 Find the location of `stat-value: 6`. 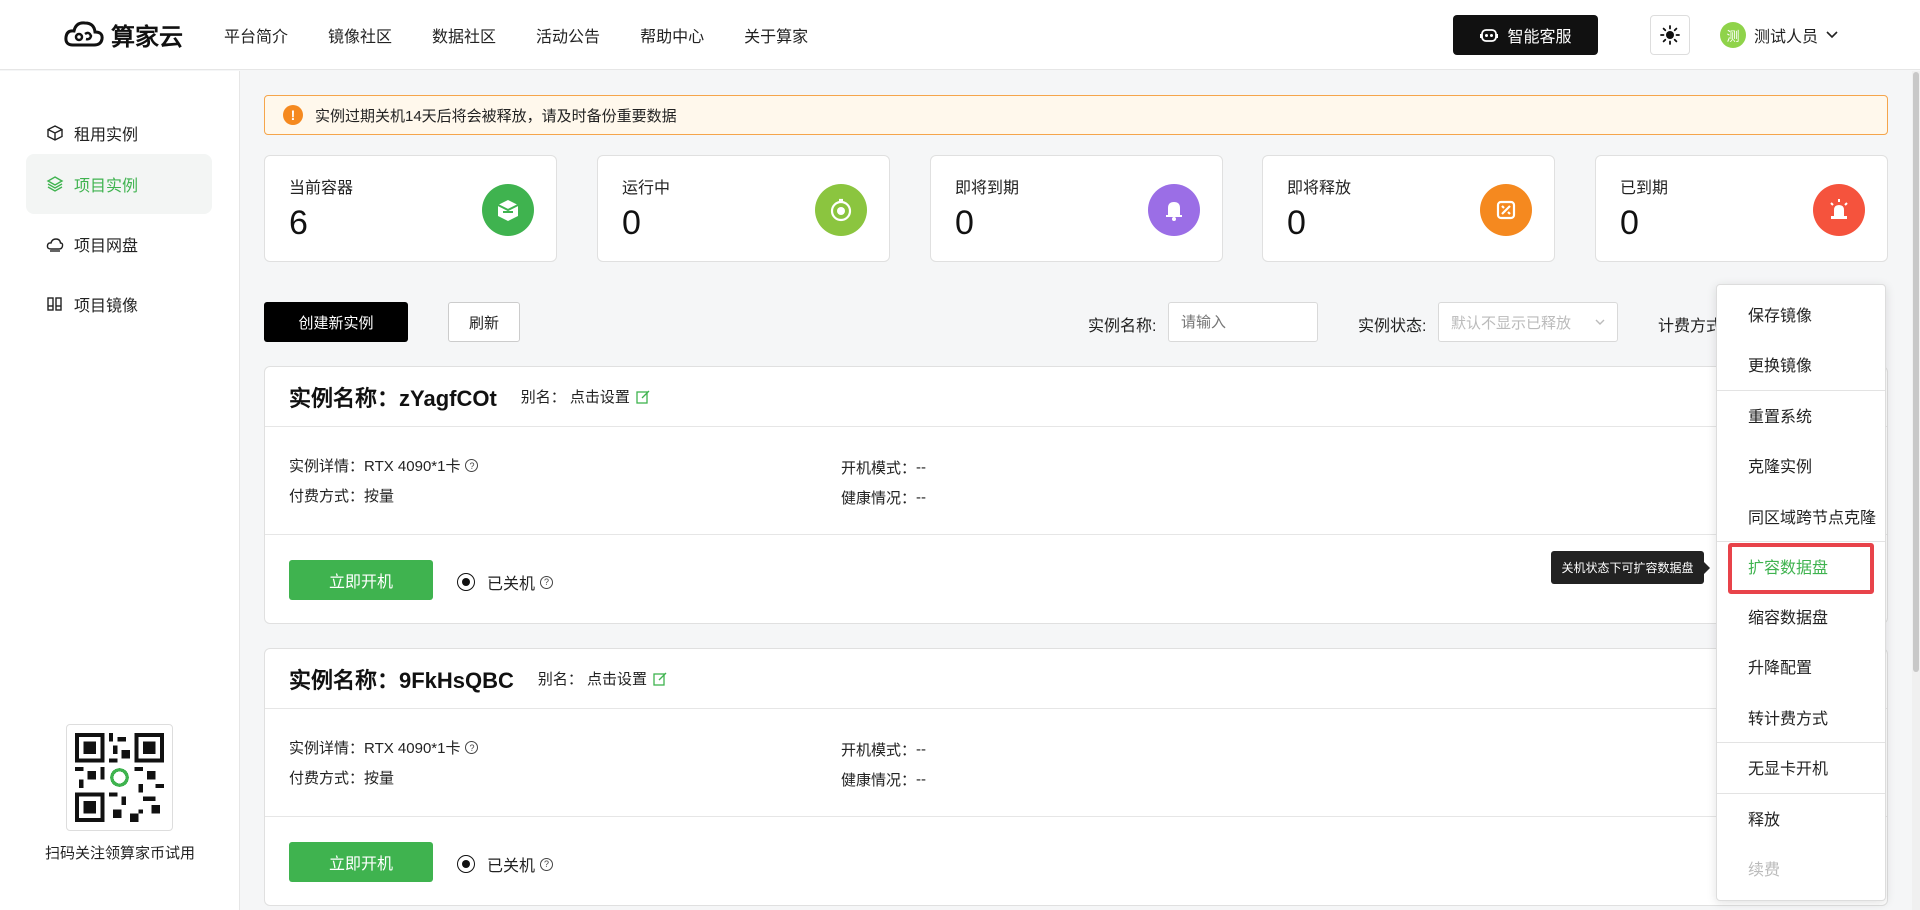

stat-value: 6 is located at coordinates (298, 223).